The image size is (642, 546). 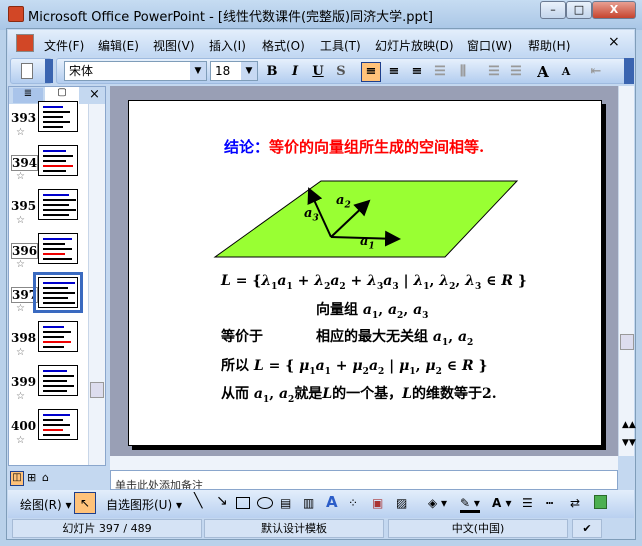 What do you see at coordinates (283, 45) in the screenshot?
I see `menu-format: 格式(O)` at bounding box center [283, 45].